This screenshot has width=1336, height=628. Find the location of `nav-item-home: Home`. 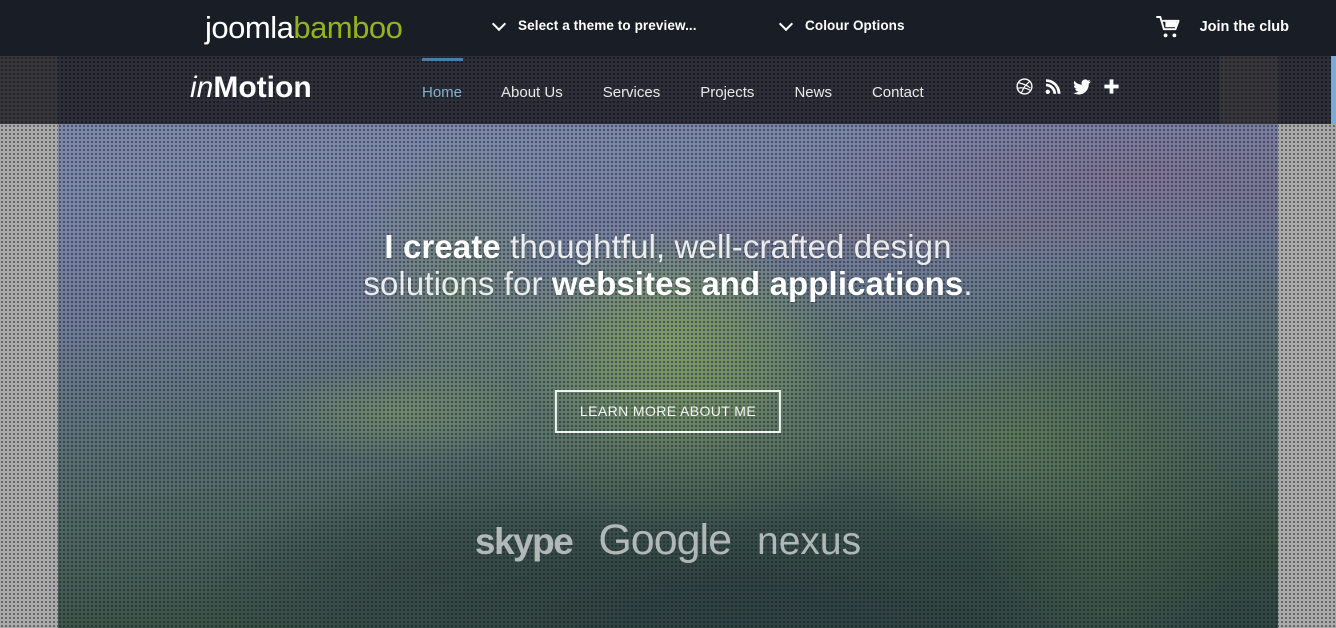

nav-item-home: Home is located at coordinates (450, 90).